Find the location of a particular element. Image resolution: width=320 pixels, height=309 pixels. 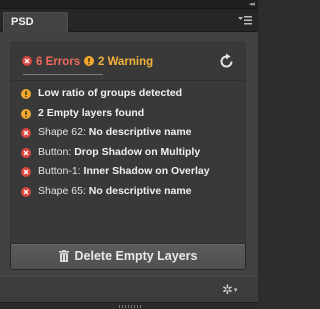

tab-psd-cleaner: PSD Cleaner is located at coordinates (35, 29).